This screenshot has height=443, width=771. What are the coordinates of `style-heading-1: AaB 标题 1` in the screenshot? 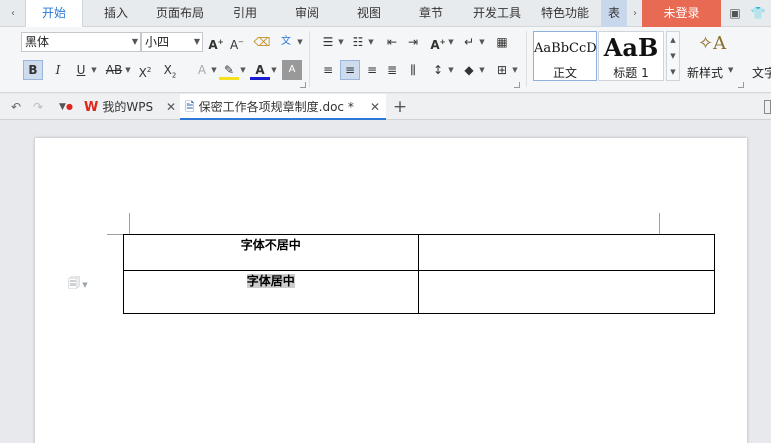 It's located at (631, 56).